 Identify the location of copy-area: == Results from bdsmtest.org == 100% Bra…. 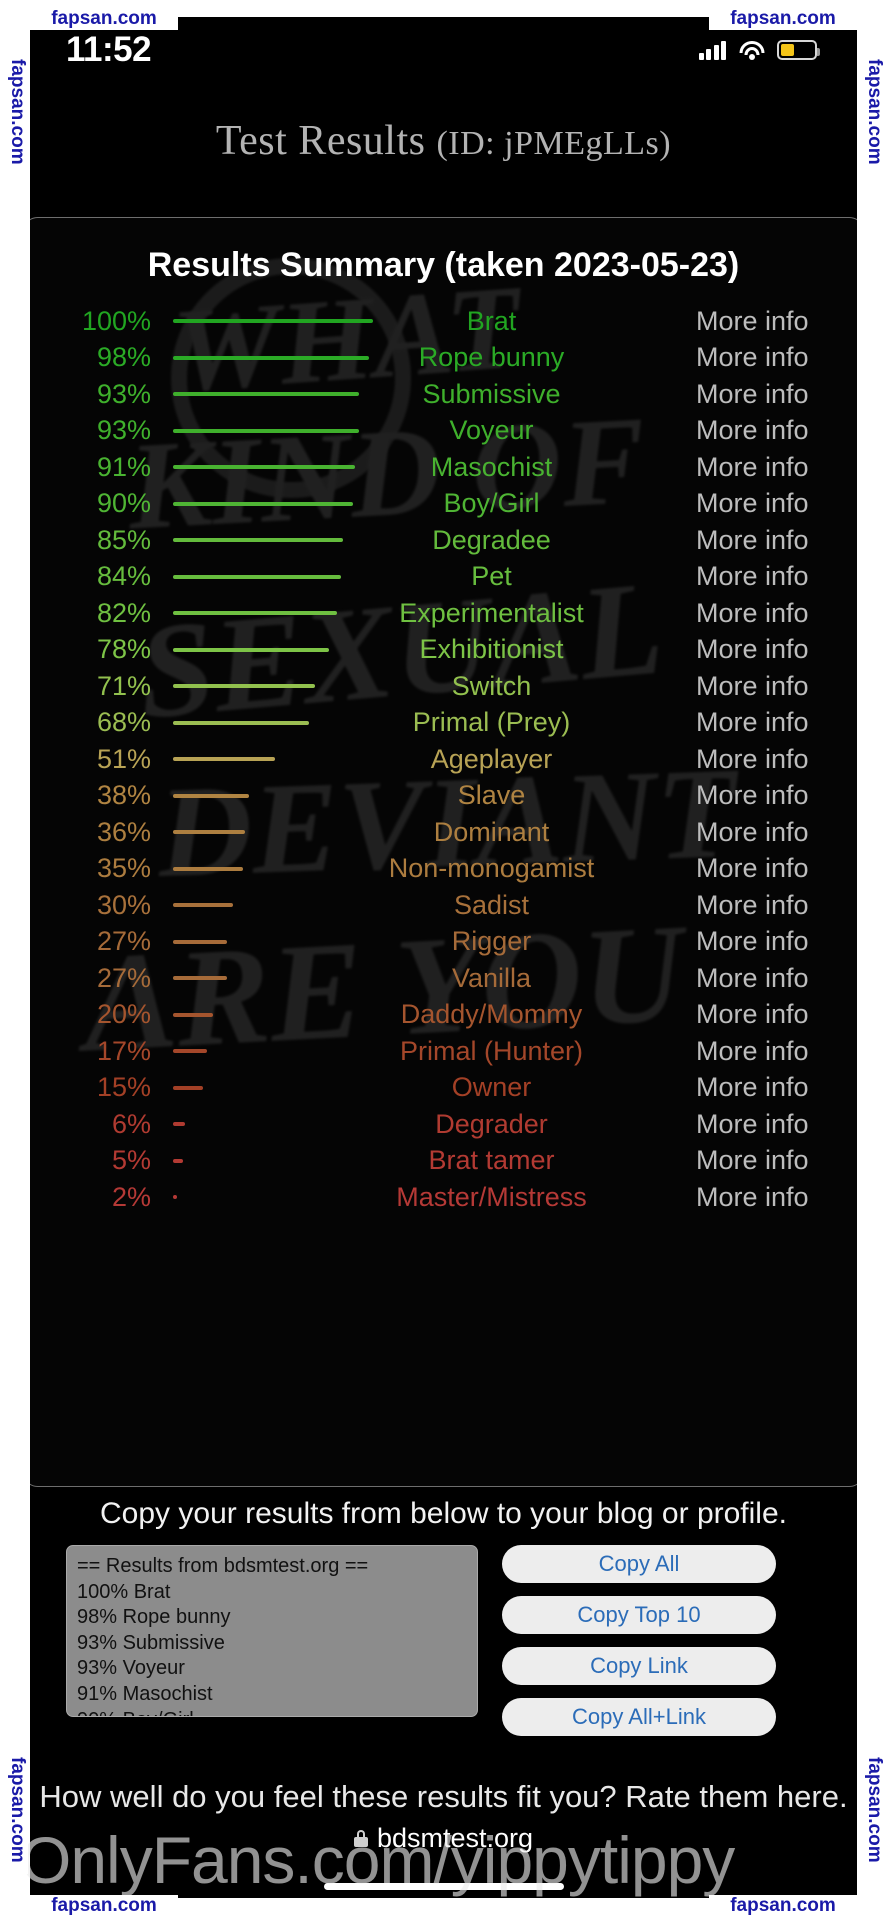
(461, 1640).